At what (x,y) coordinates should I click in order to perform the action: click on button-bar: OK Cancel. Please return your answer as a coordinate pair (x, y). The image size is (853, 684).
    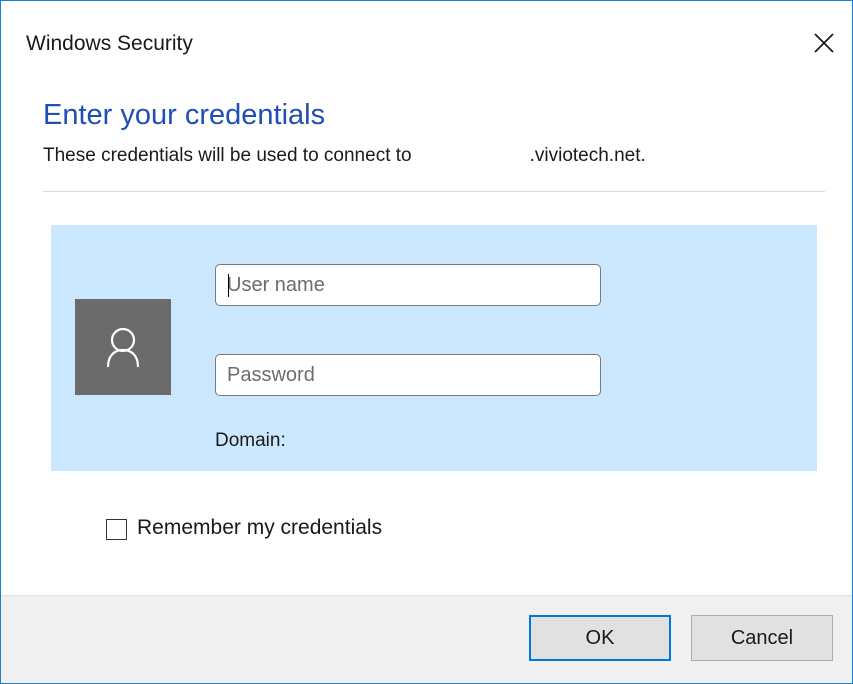
    Looking at the image, I should click on (426, 639).